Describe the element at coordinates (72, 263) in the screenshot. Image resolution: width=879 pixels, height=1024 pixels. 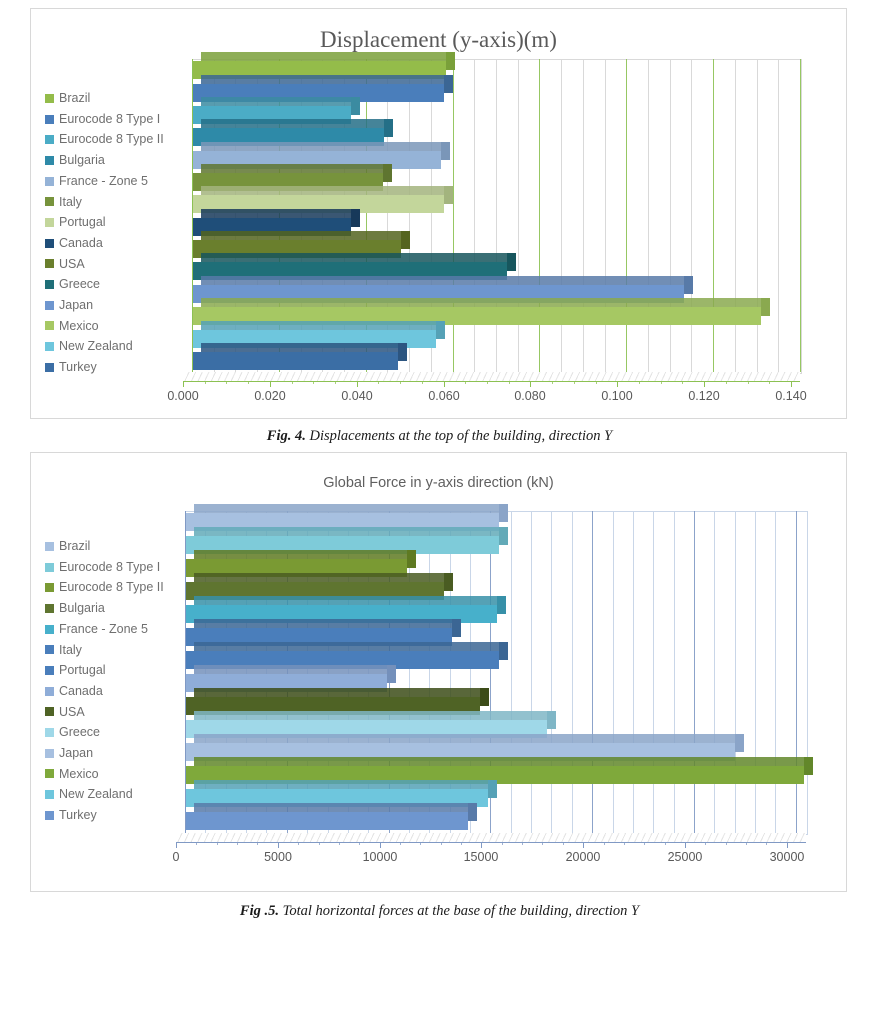
I see `legend-item-label: USA` at that location.